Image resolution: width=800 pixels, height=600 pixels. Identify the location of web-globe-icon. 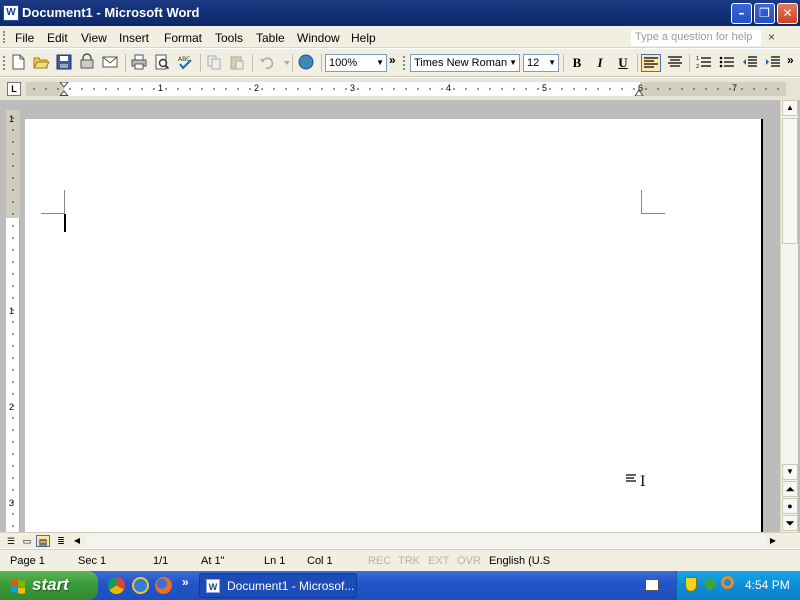
(307, 63).